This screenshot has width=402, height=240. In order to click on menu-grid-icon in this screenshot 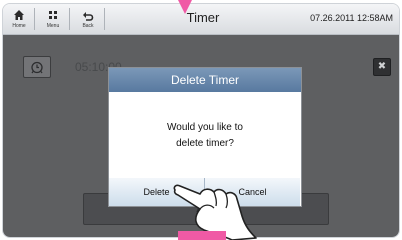, I will do `click(53, 15)`.